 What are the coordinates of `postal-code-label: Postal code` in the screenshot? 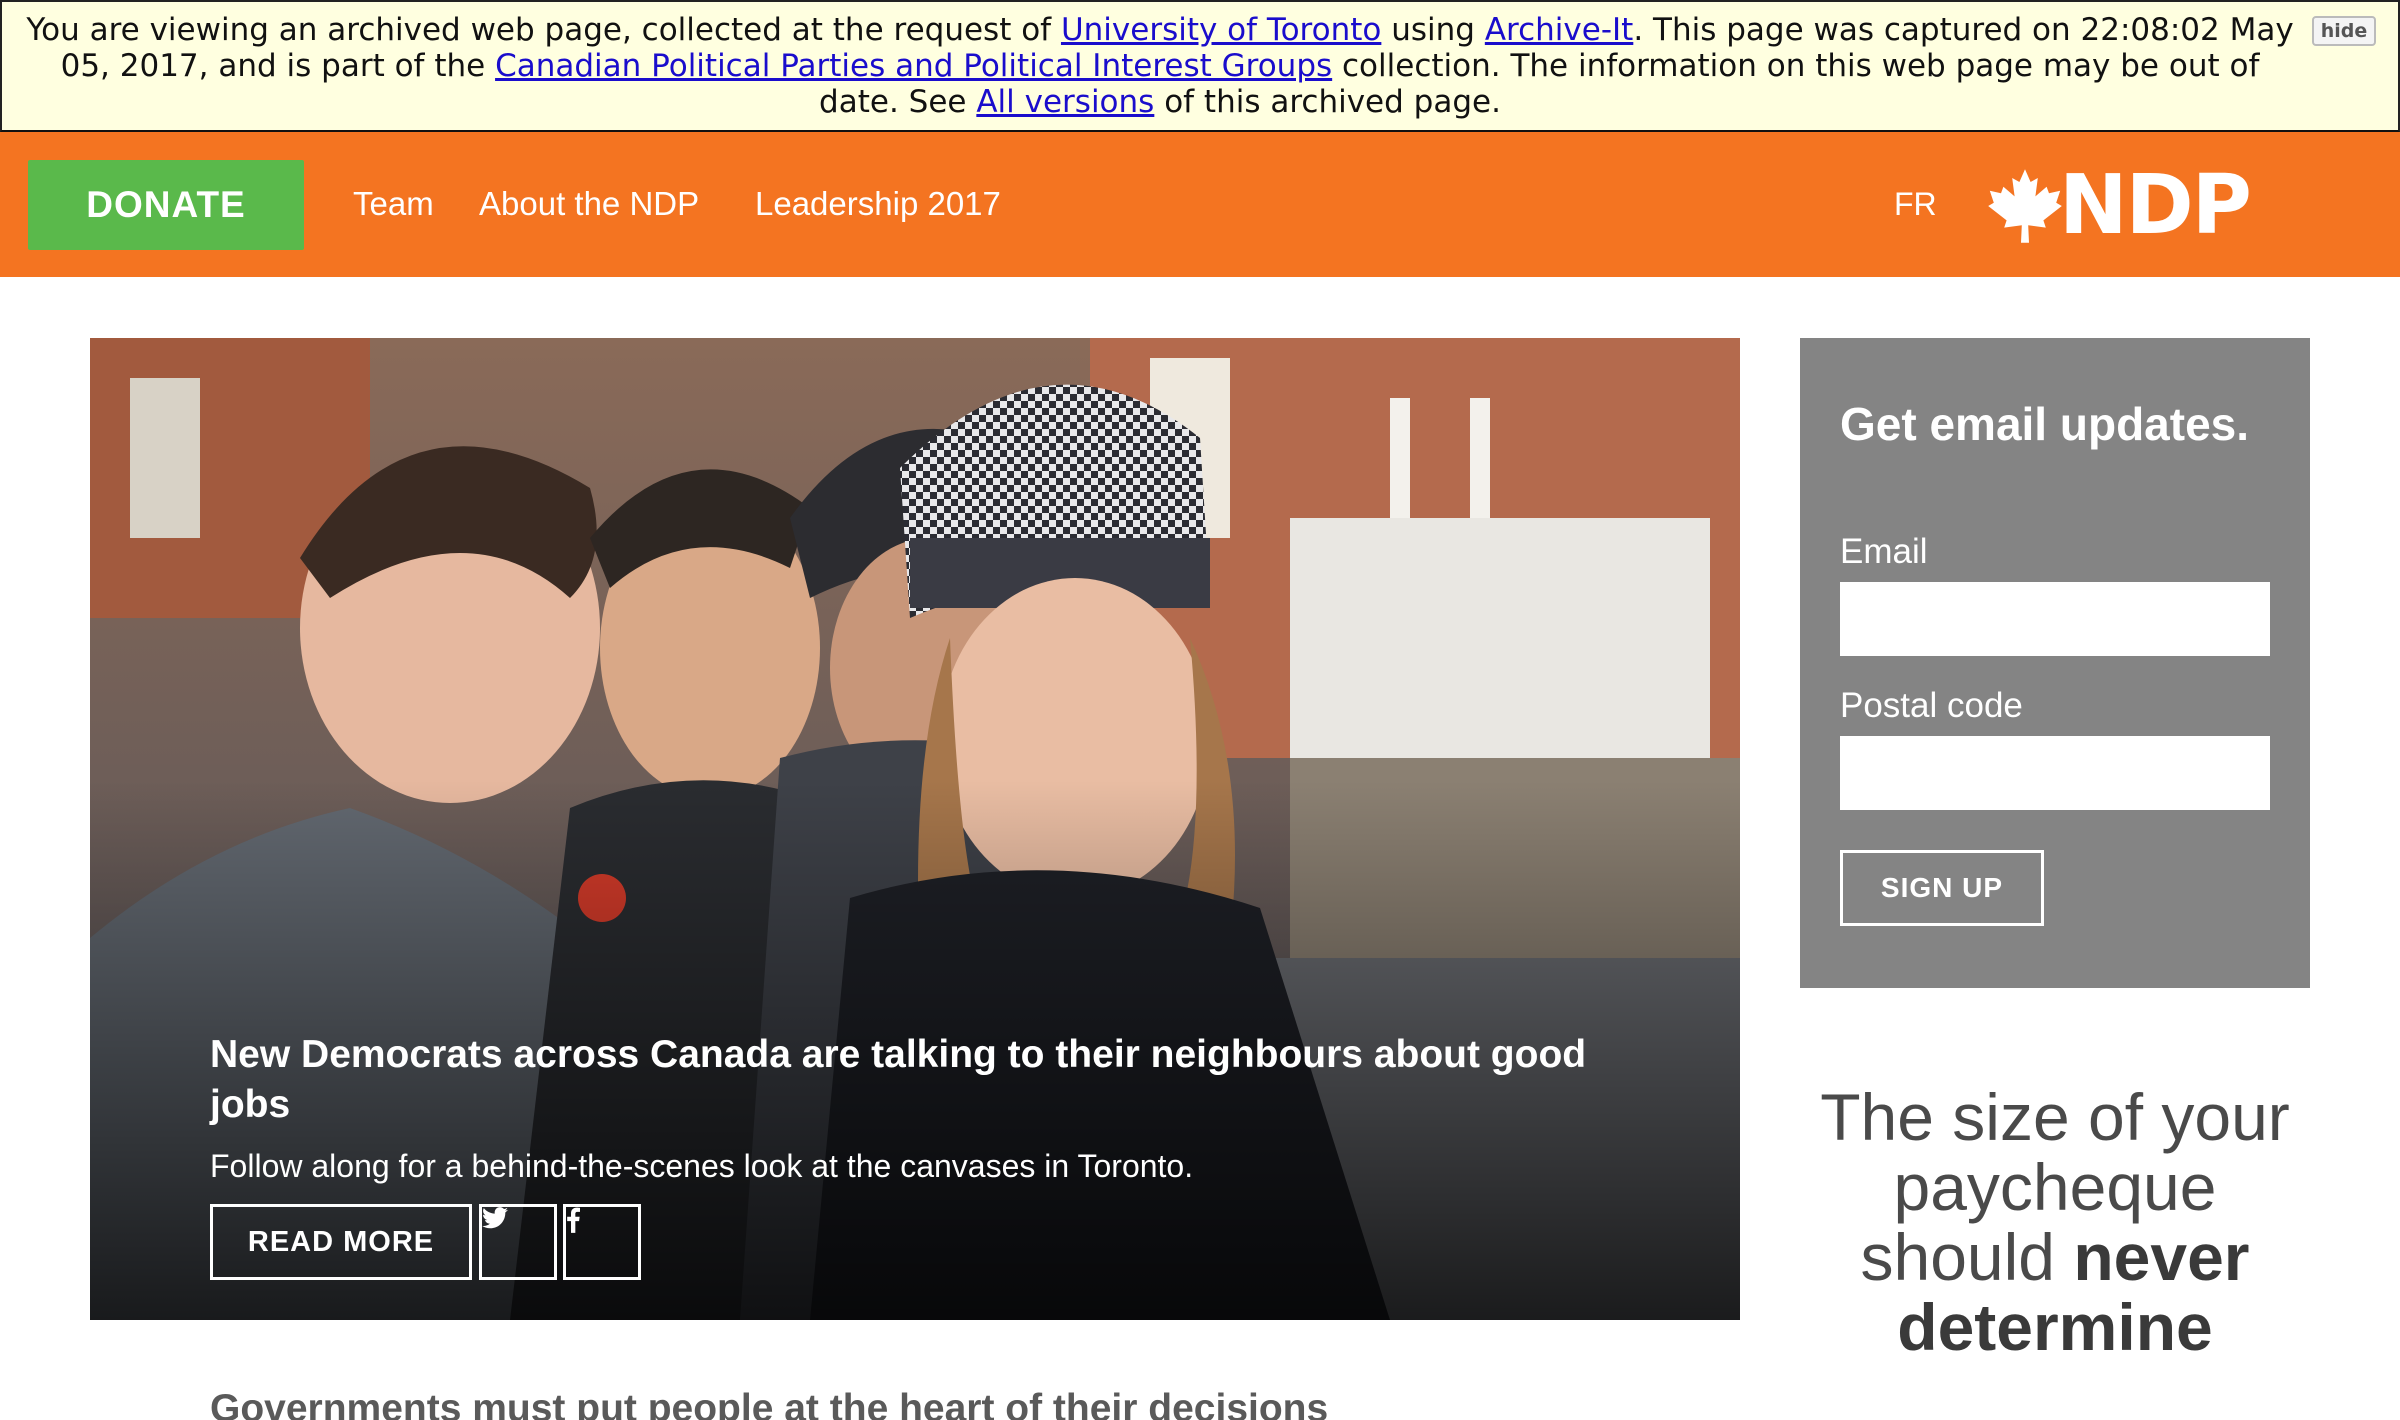 It's located at (1931, 705).